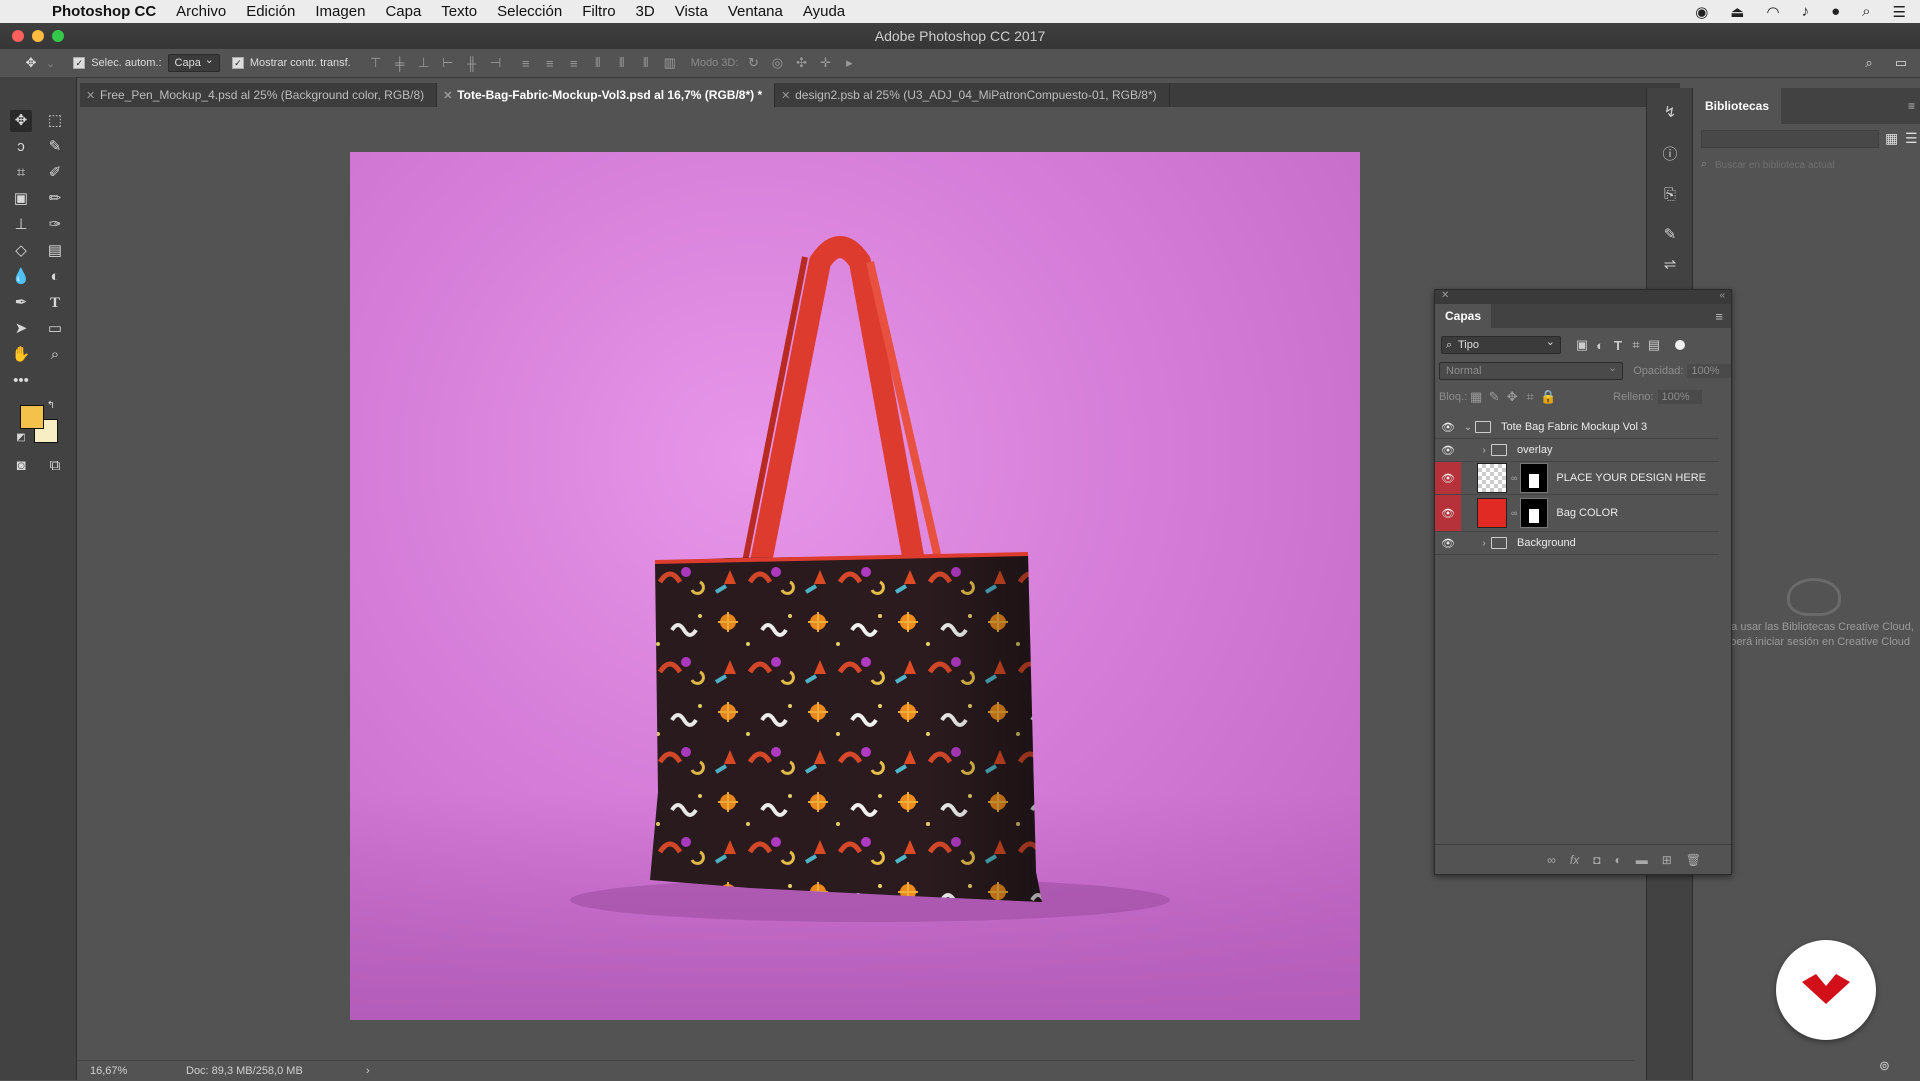  What do you see at coordinates (55, 121) in the screenshot?
I see `marquee-tool-icon: ⬚` at bounding box center [55, 121].